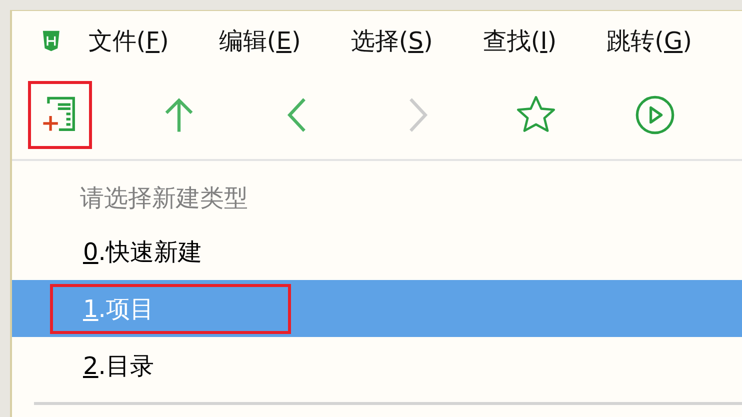 The height and width of the screenshot is (417, 742). What do you see at coordinates (259, 41) in the screenshot?
I see `menu-item: 编辑(E)` at bounding box center [259, 41].